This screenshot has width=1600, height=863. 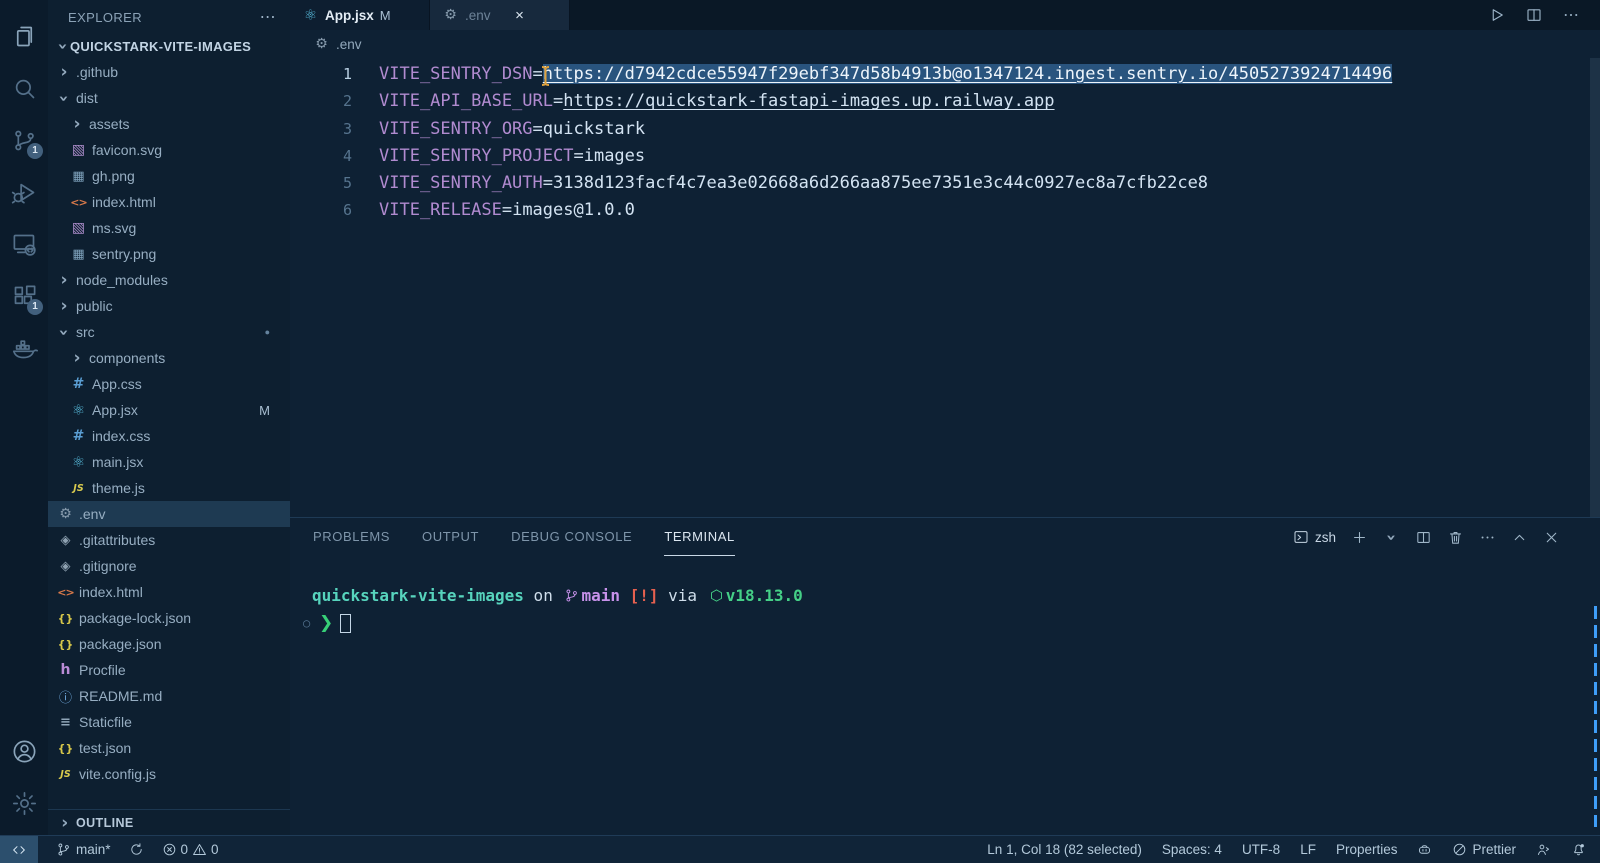 What do you see at coordinates (500, 15) in the screenshot?
I see `tab-.env: ⚙ .env ×` at bounding box center [500, 15].